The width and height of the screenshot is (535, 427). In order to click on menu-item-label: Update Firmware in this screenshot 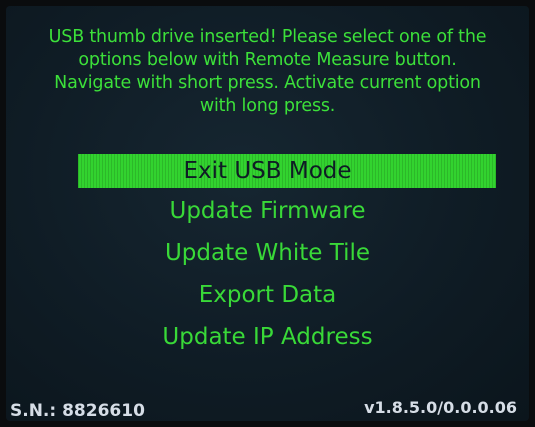, I will do `click(267, 211)`.